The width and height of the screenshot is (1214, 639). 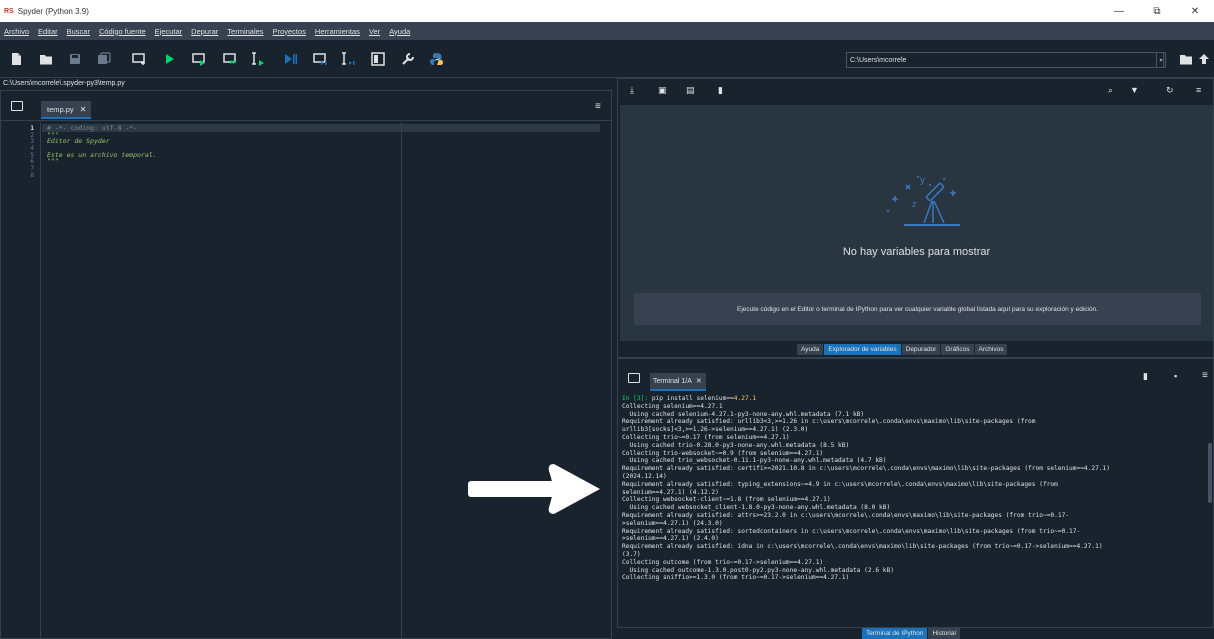 I want to click on variable-explorer-toolbar: ⤓ ▣ ▤ ▮ ⌕ ▼ ↻ ≡, so click(x=915, y=91).